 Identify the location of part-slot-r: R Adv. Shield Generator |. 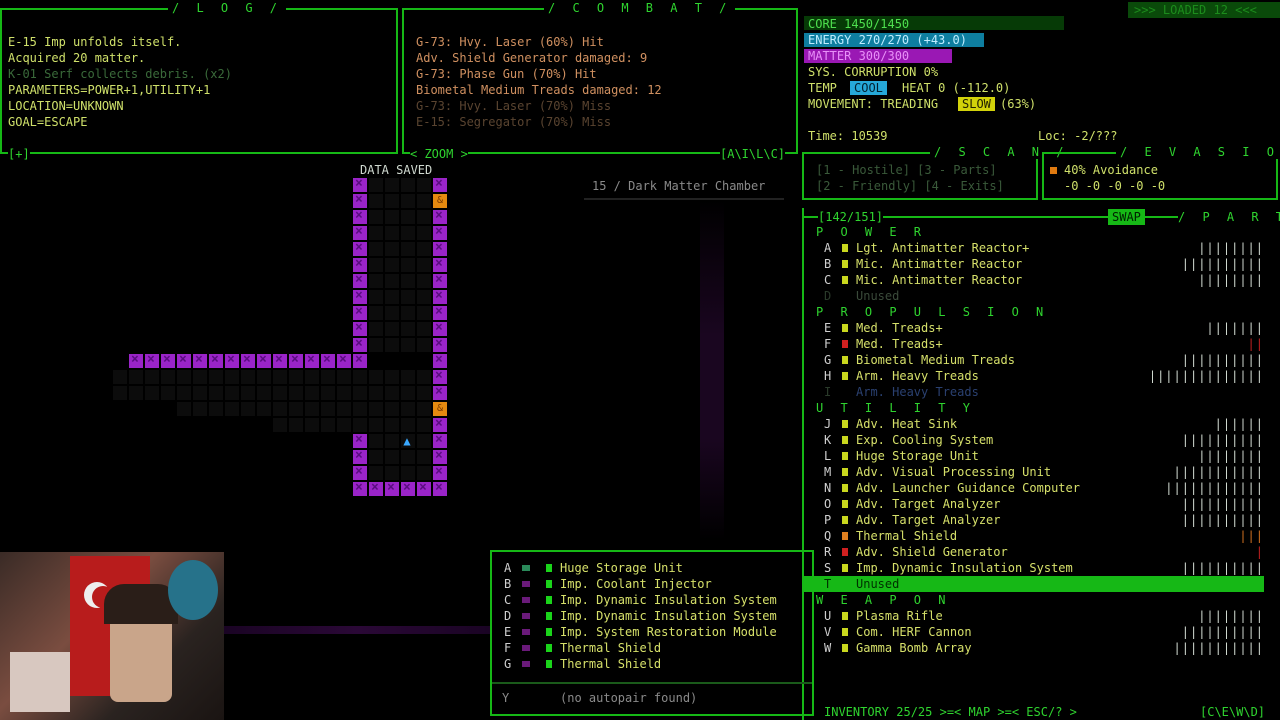
(1034, 552).